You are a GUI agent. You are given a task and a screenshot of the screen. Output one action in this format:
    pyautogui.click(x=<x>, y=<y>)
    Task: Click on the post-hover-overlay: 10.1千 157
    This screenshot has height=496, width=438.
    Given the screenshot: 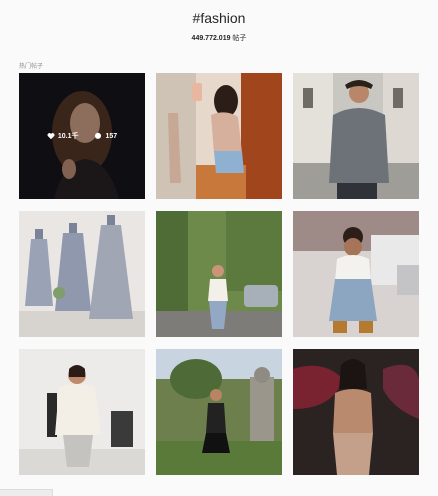 What is the action you would take?
    pyautogui.click(x=82, y=136)
    